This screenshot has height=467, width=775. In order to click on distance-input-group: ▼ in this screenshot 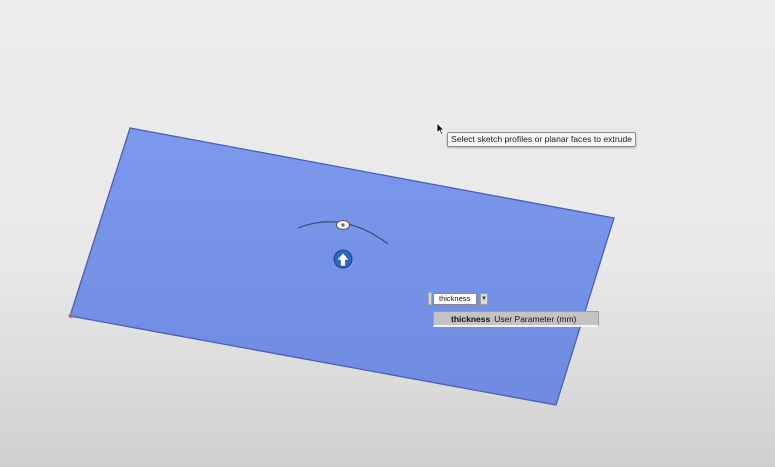, I will do `click(458, 298)`.